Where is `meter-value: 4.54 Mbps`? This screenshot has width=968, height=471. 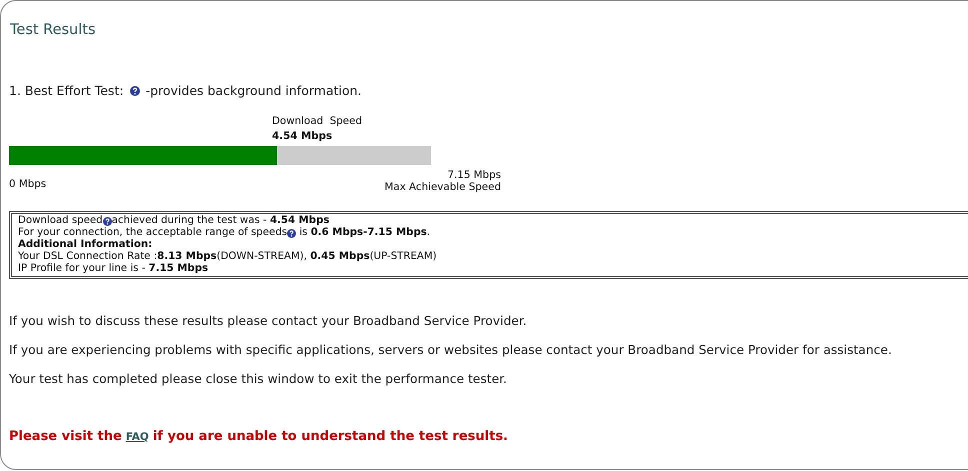
meter-value: 4.54 Mbps is located at coordinates (303, 136).